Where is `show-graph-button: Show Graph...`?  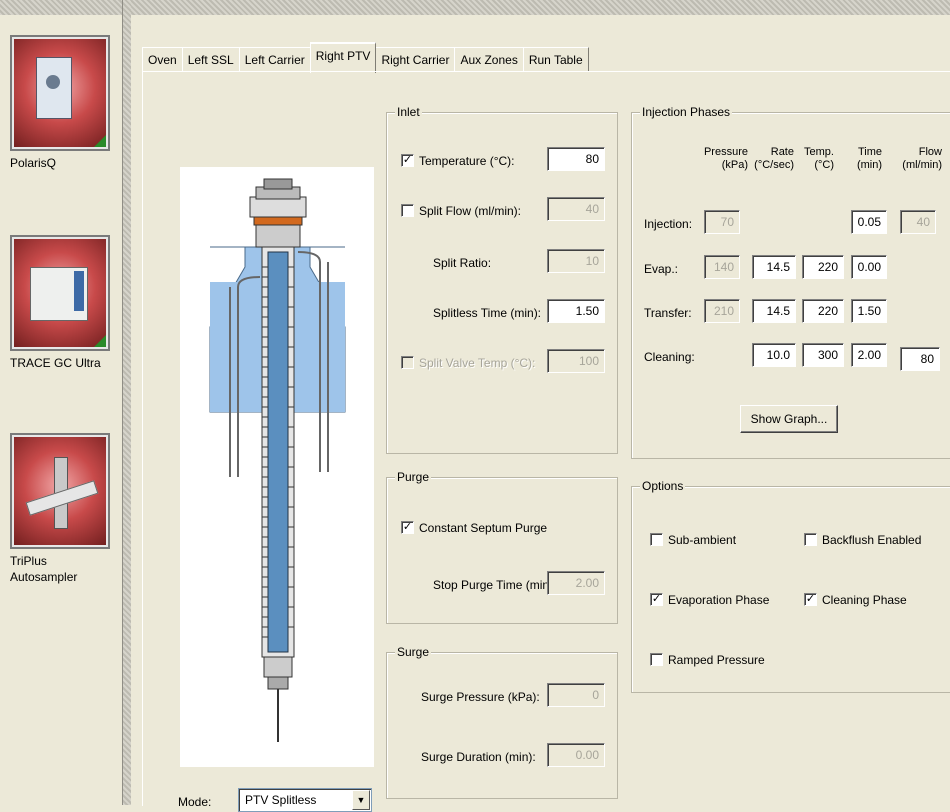
show-graph-button: Show Graph... is located at coordinates (789, 419).